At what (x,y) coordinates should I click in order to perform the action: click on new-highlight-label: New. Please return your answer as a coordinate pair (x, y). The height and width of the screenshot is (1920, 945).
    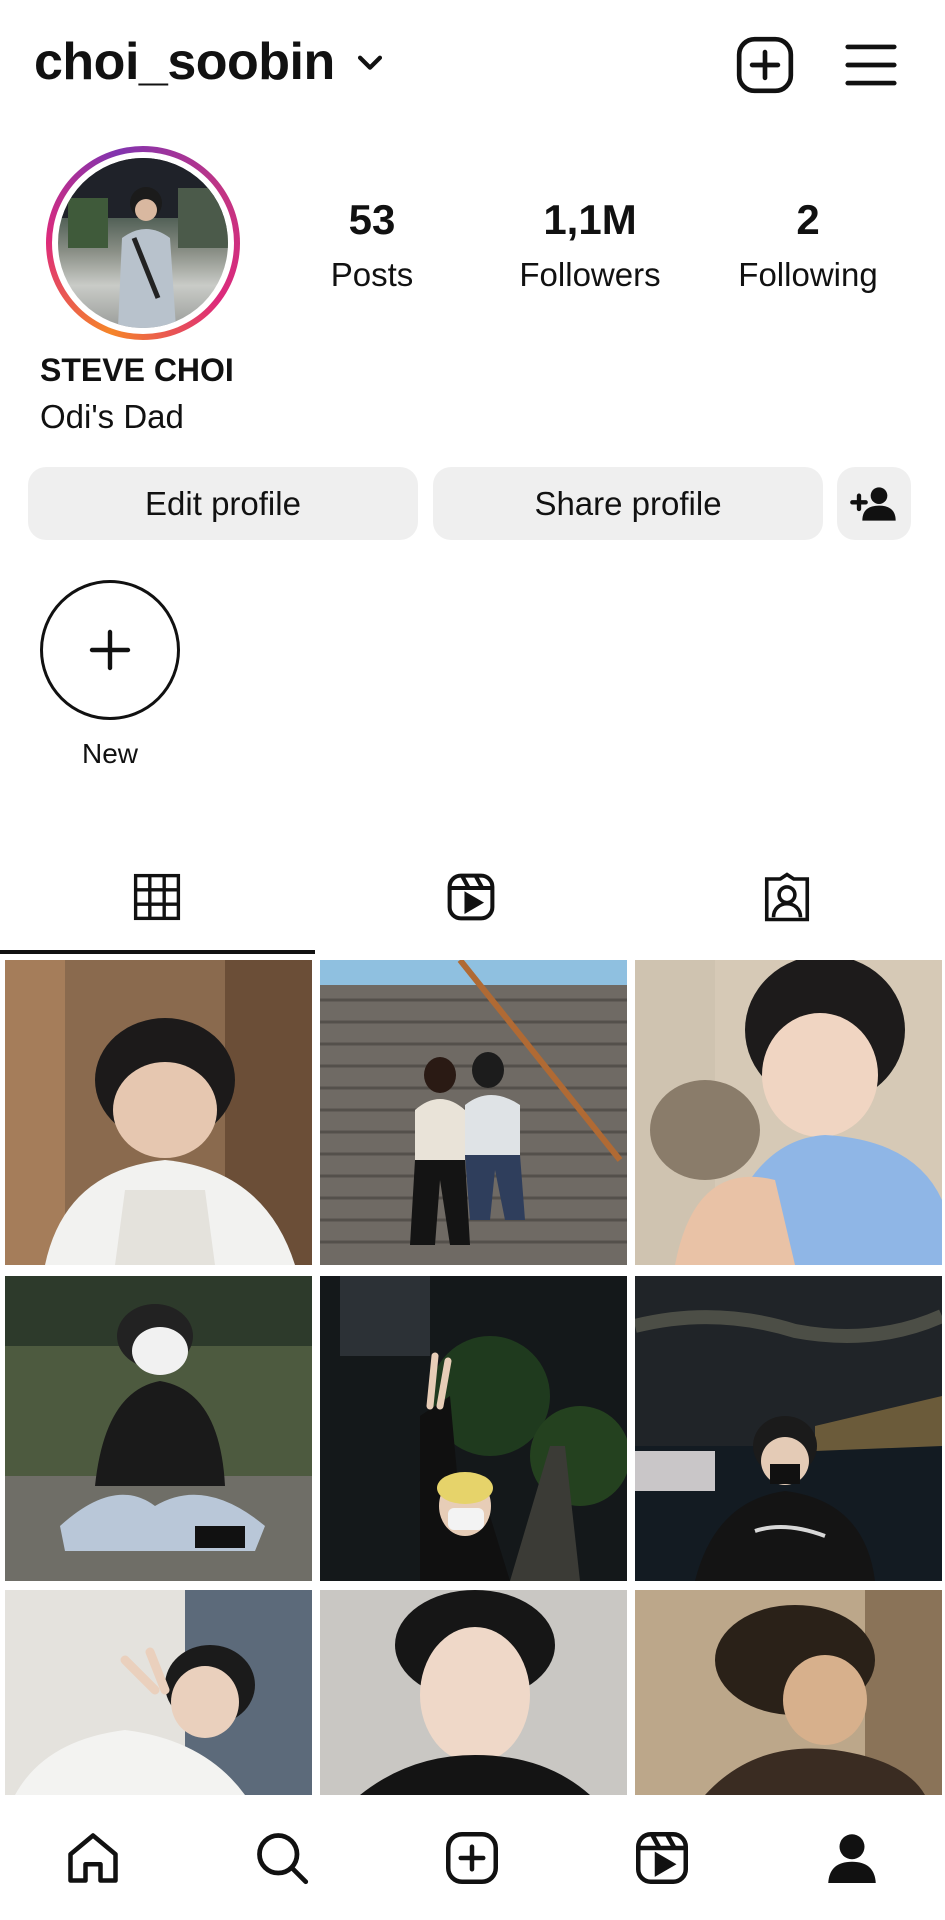
    Looking at the image, I should click on (109, 753).